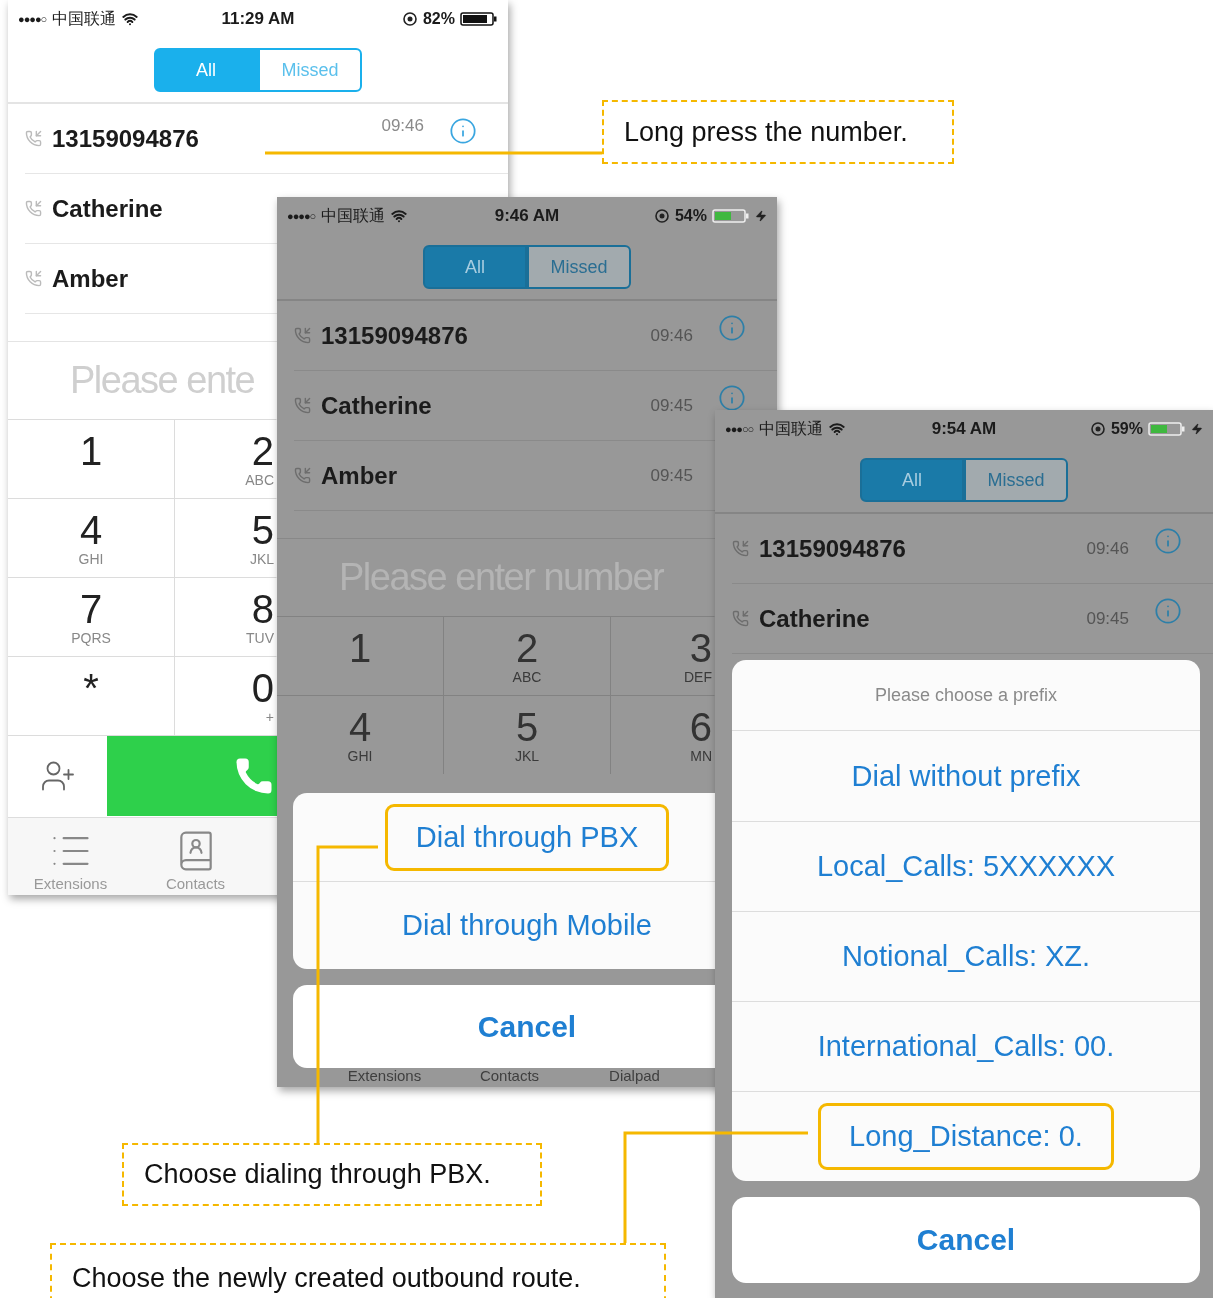 The height and width of the screenshot is (1298, 1213). I want to click on battery-percent: 54%, so click(690, 216).